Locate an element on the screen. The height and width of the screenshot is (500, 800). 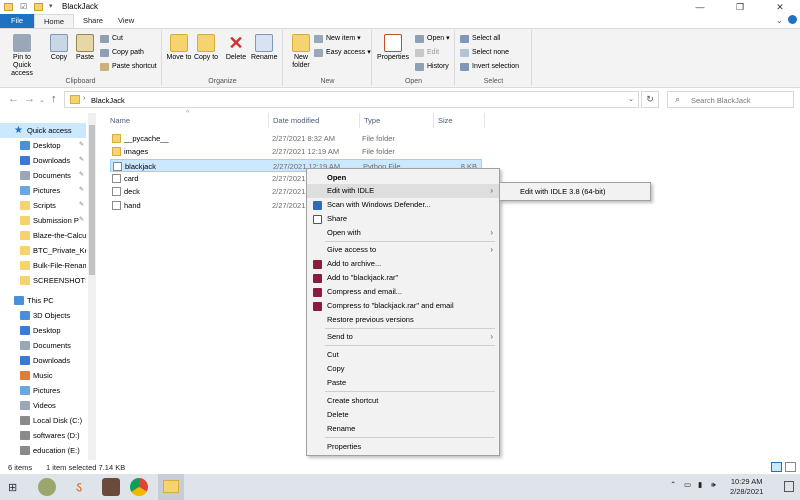
nav-pc-item: Pictures is located at coordinates (43, 390).